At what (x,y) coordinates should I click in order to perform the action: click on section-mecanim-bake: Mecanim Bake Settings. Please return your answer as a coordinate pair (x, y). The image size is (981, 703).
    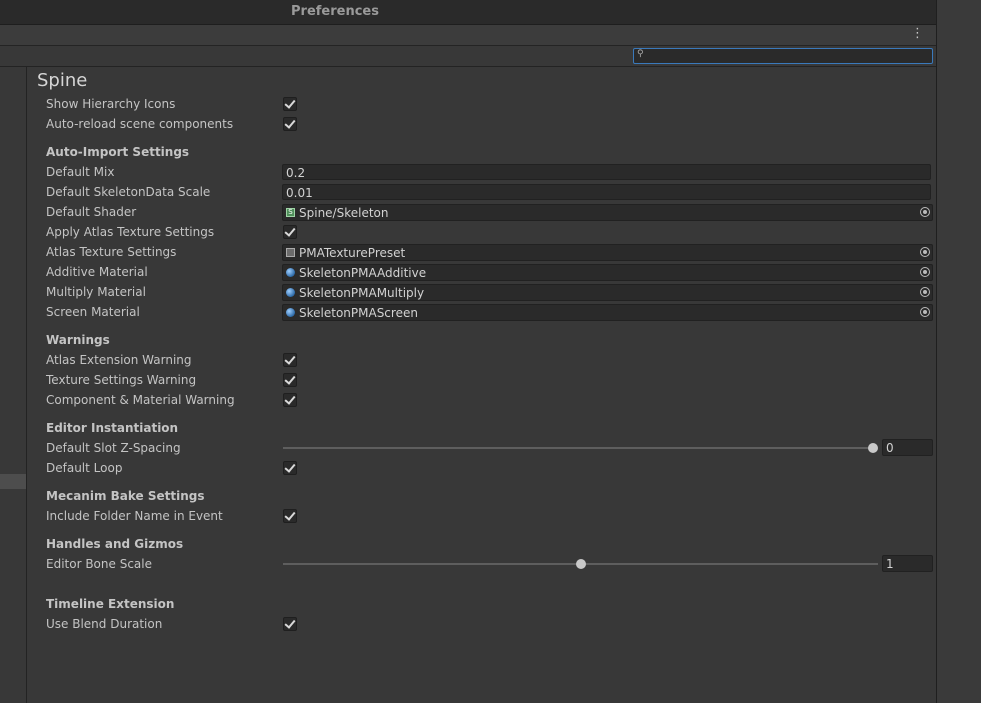
    Looking at the image, I should click on (125, 496).